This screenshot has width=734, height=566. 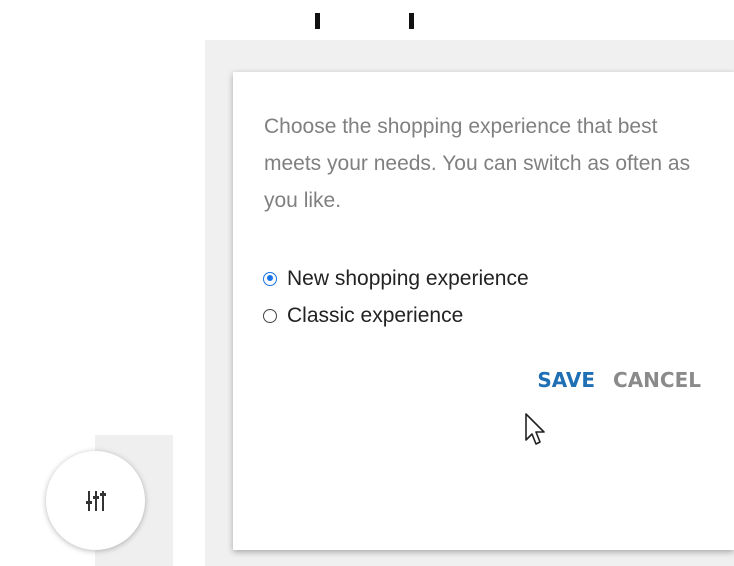 I want to click on filter-settings-button, so click(x=95, y=500).